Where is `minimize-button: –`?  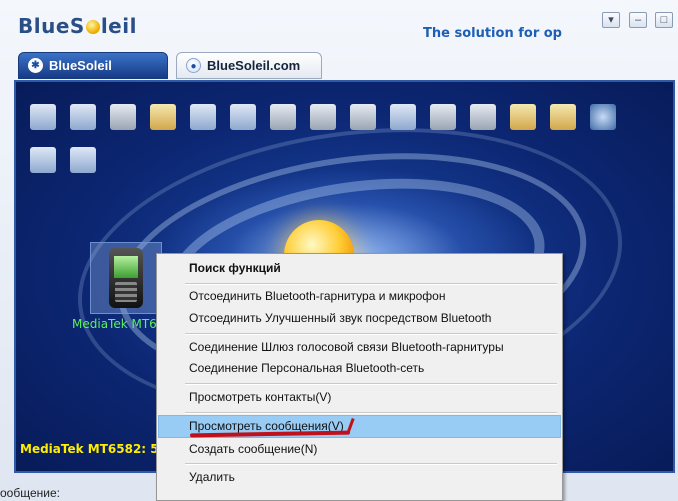
minimize-button: – is located at coordinates (638, 20).